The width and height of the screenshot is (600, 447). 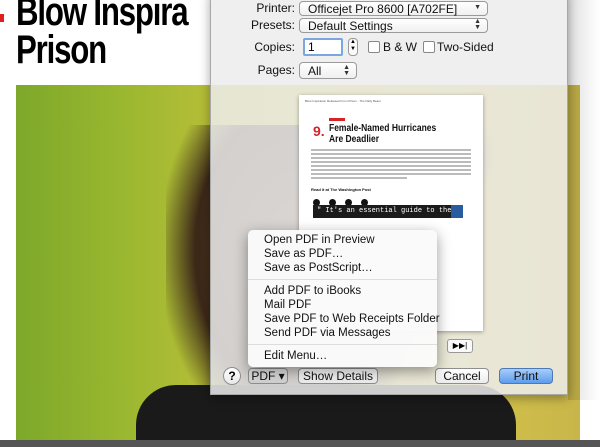 What do you see at coordinates (393, 25) in the screenshot?
I see `presets-select: Default Settings ▲ ▼` at bounding box center [393, 25].